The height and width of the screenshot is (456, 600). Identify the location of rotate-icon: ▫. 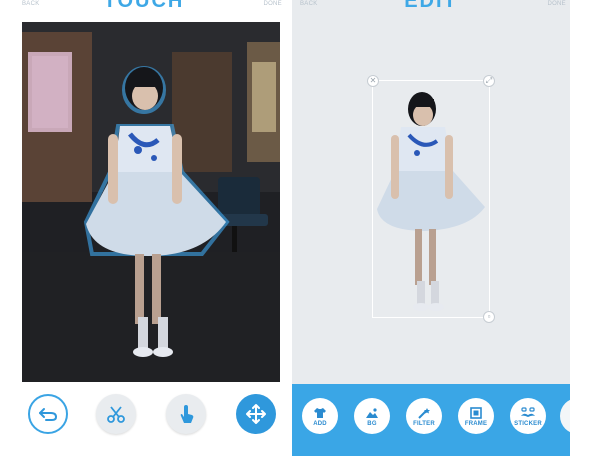
(489, 317).